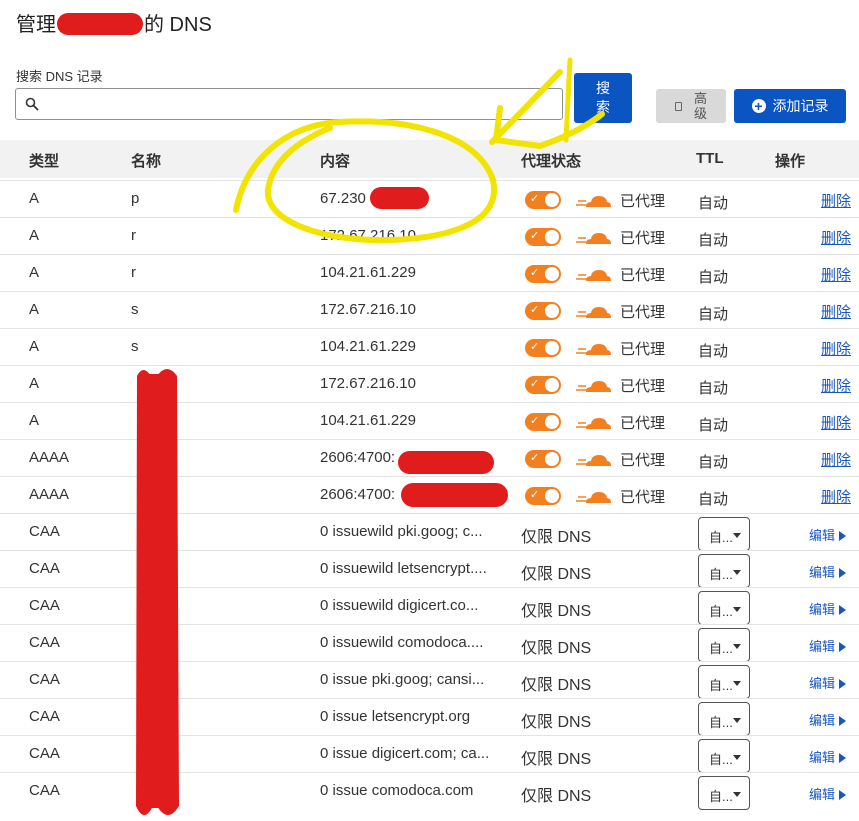  Describe the element at coordinates (49, 494) in the screenshot. I see `record-type: AAAA` at that location.